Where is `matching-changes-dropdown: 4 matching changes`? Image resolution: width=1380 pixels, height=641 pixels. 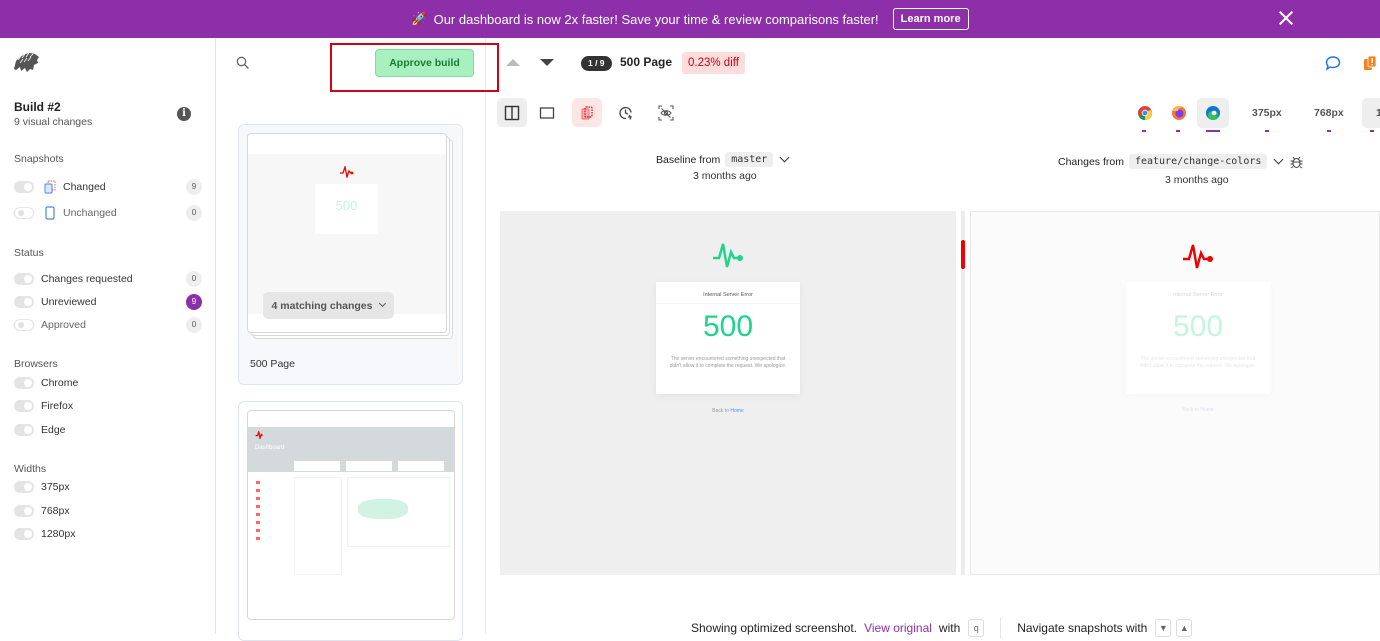
matching-changes-dropdown: 4 matching changes is located at coordinates (328, 305).